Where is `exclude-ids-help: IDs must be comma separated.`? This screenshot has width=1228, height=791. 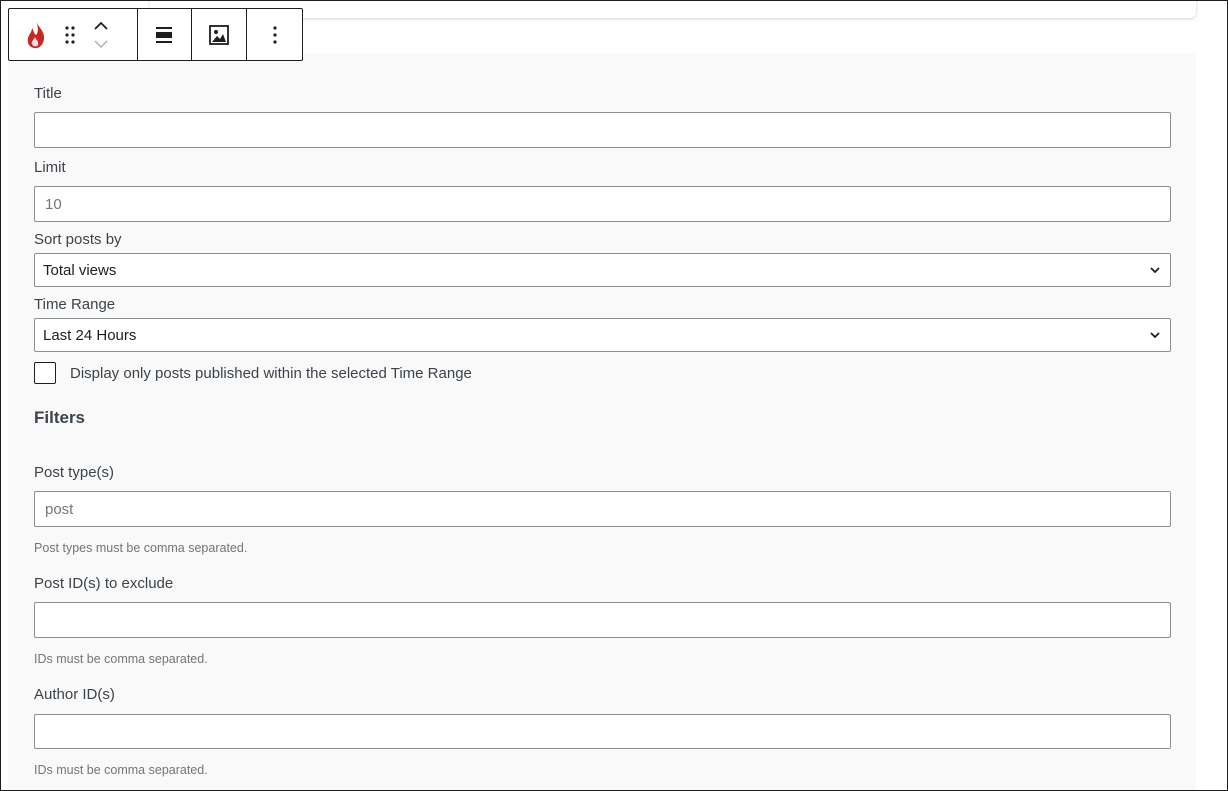 exclude-ids-help: IDs must be comma separated. is located at coordinates (121, 659).